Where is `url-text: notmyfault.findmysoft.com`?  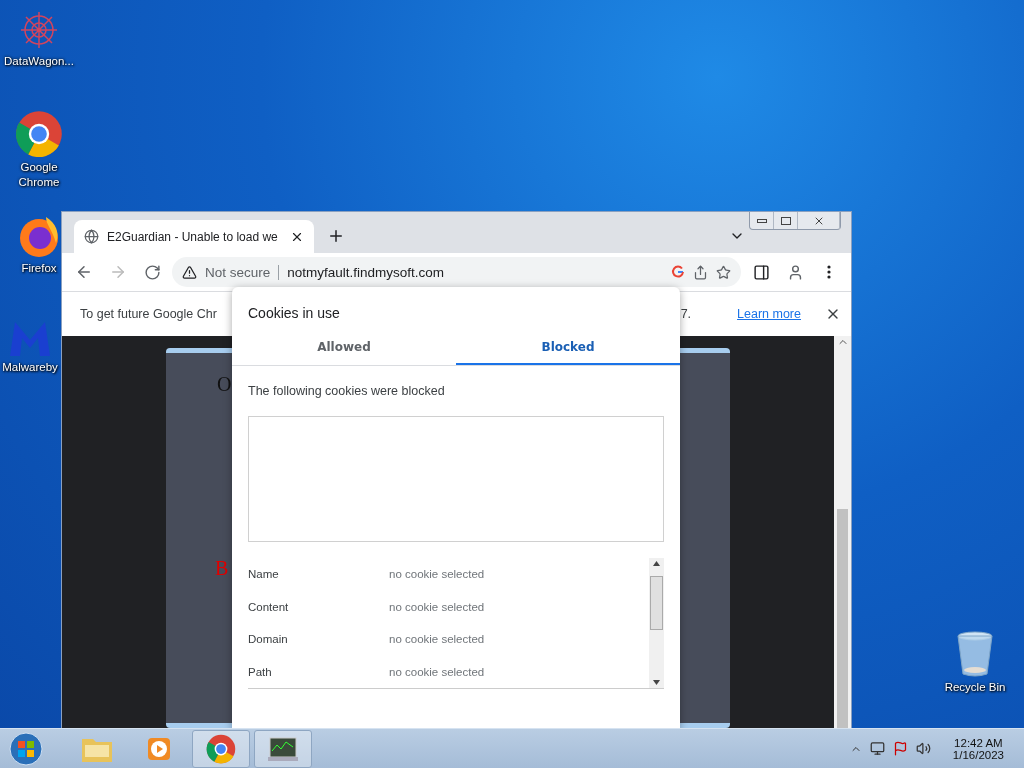
url-text: notmyfault.findmysoft.com is located at coordinates (366, 272).